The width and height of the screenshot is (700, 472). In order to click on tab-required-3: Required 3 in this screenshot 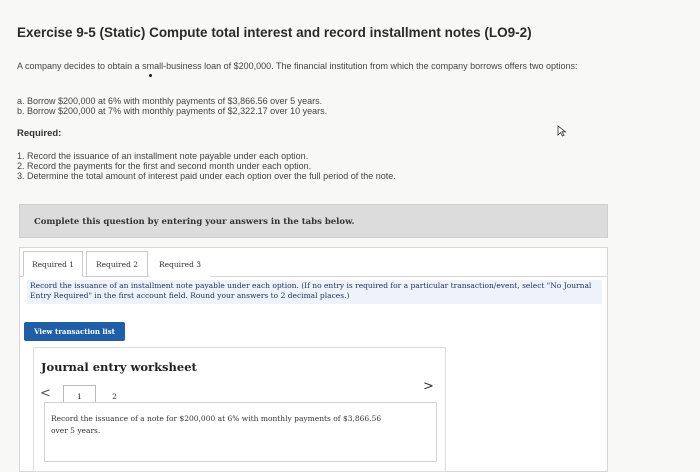, I will do `click(180, 264)`.